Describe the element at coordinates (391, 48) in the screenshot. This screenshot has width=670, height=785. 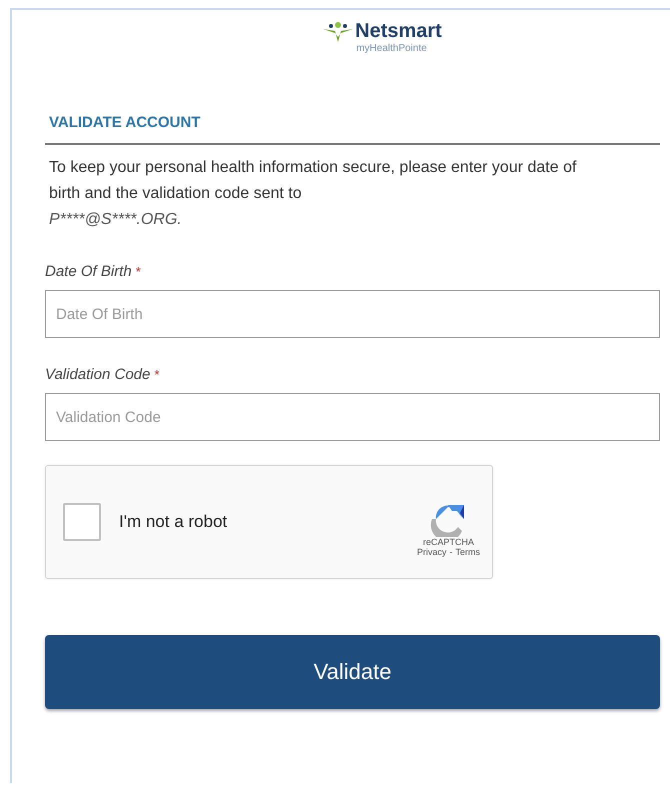
I see `product-name: myHealthPointe` at that location.